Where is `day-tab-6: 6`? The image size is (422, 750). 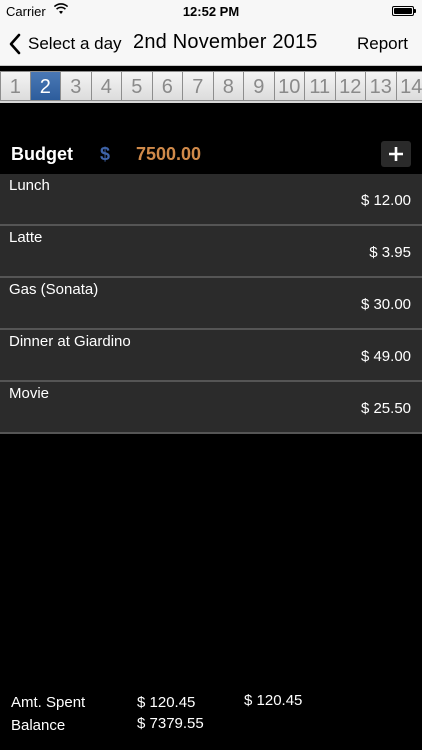
day-tab-6: 6 is located at coordinates (167, 86).